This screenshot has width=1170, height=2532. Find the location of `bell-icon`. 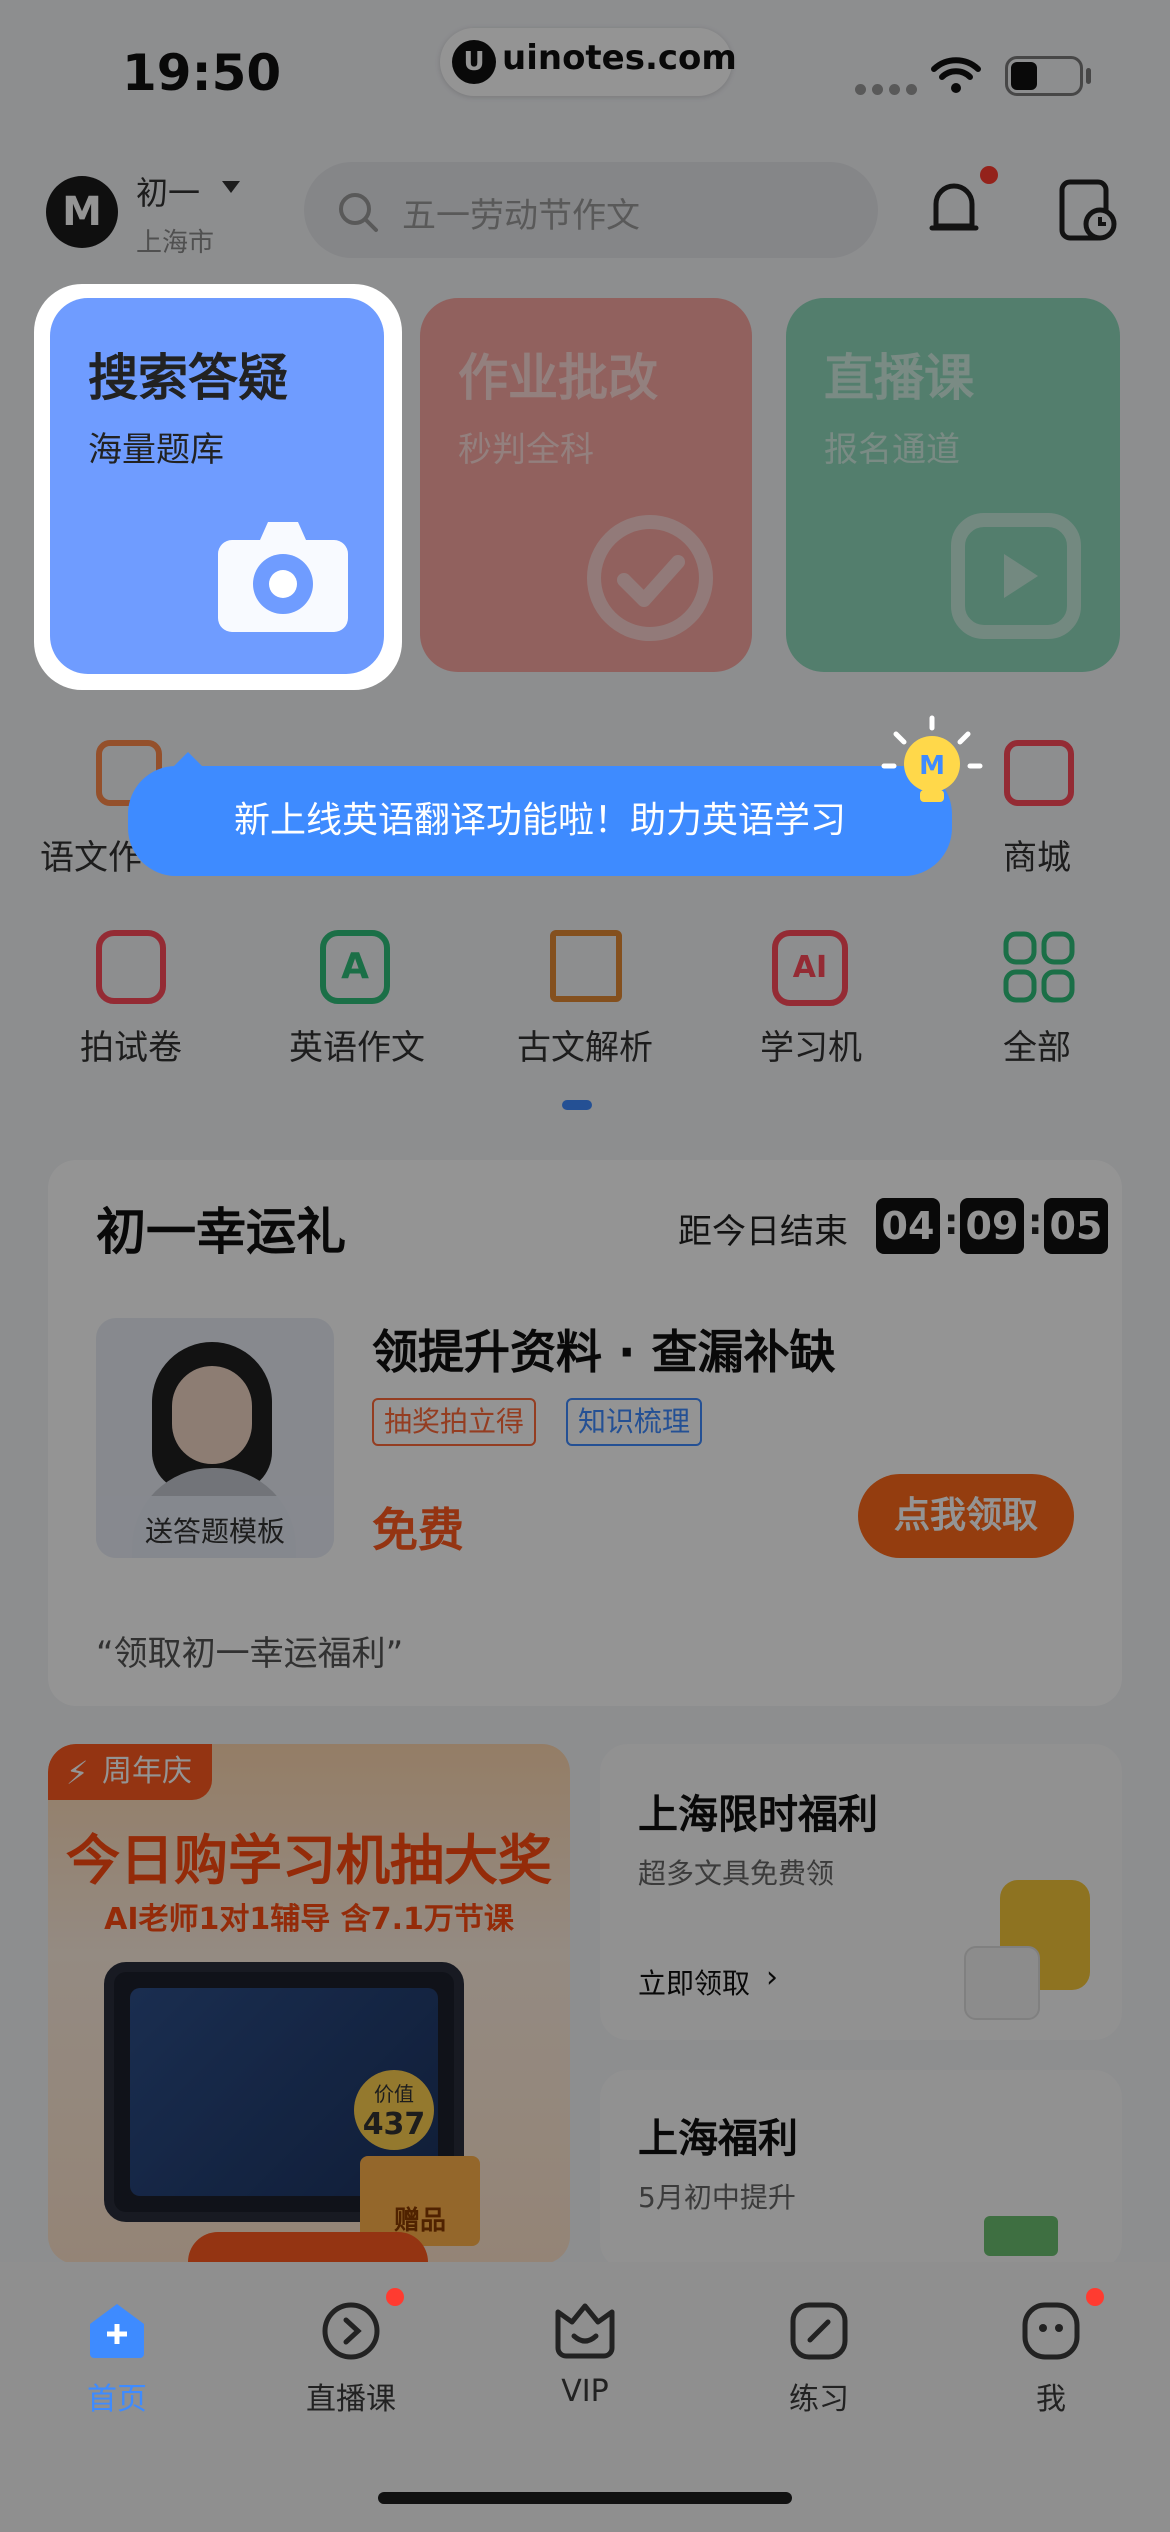

bell-icon is located at coordinates (954, 208).